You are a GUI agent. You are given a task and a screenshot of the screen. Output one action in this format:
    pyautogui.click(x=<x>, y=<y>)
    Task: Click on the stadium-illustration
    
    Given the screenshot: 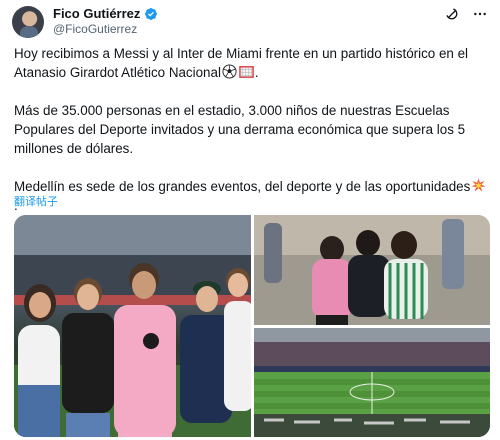 What is the action you would take?
    pyautogui.click(x=372, y=382)
    